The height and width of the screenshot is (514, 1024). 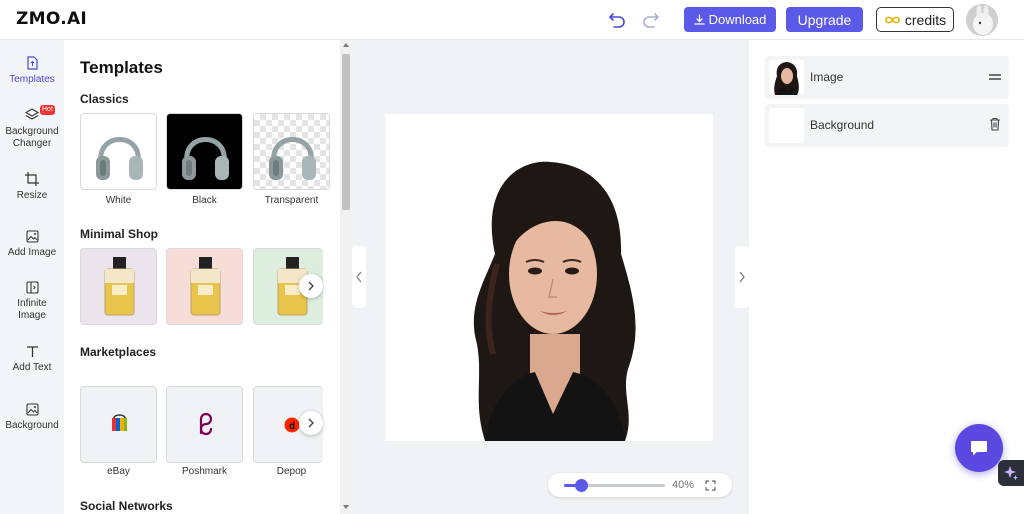 What do you see at coordinates (204, 471) in the screenshot?
I see `template-label: Poshmark` at bounding box center [204, 471].